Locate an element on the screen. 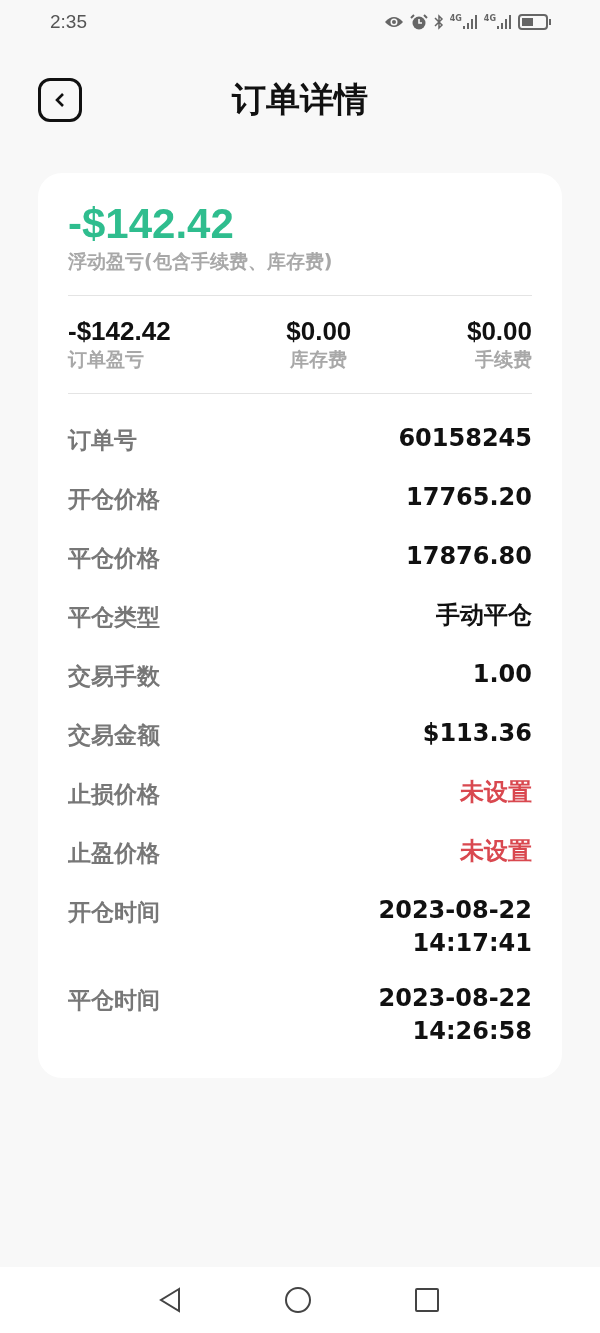 This screenshot has height=1333, width=600. detail-value: $113.36 is located at coordinates (477, 734).